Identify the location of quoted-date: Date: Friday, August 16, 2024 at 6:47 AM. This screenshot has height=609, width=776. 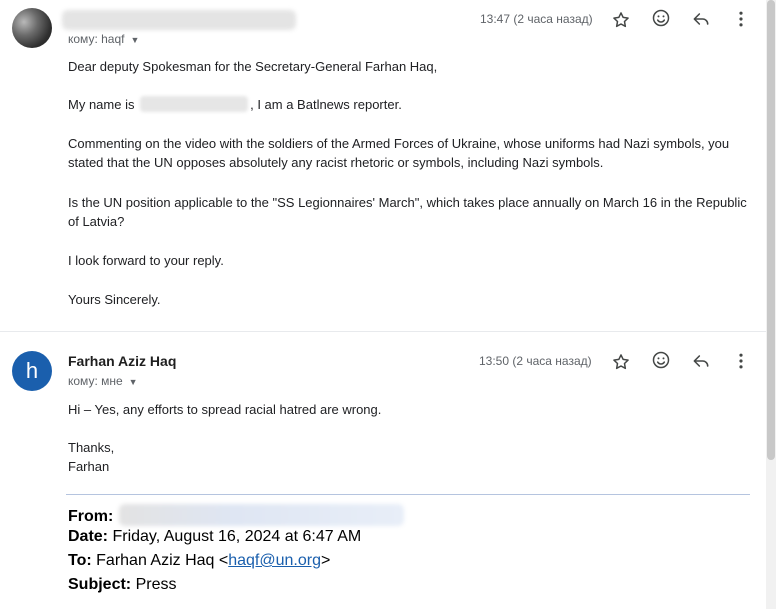
(214, 537).